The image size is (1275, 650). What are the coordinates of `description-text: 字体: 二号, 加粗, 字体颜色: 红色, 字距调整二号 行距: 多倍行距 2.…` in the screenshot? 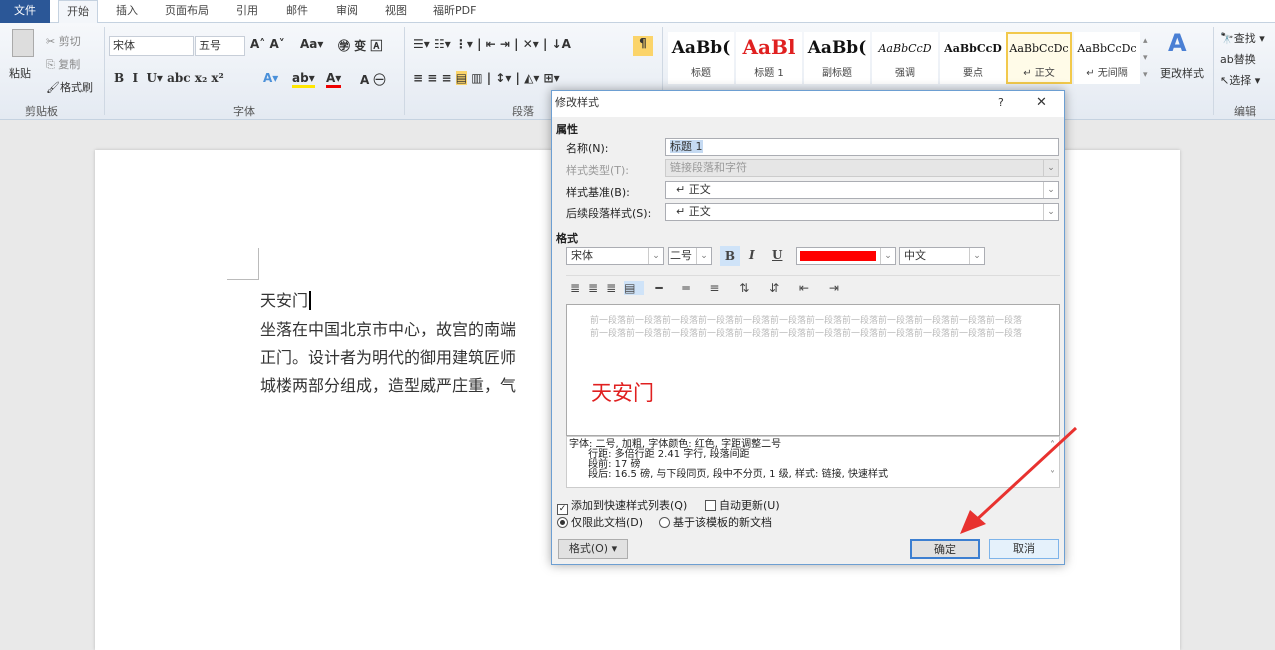 It's located at (728, 459).